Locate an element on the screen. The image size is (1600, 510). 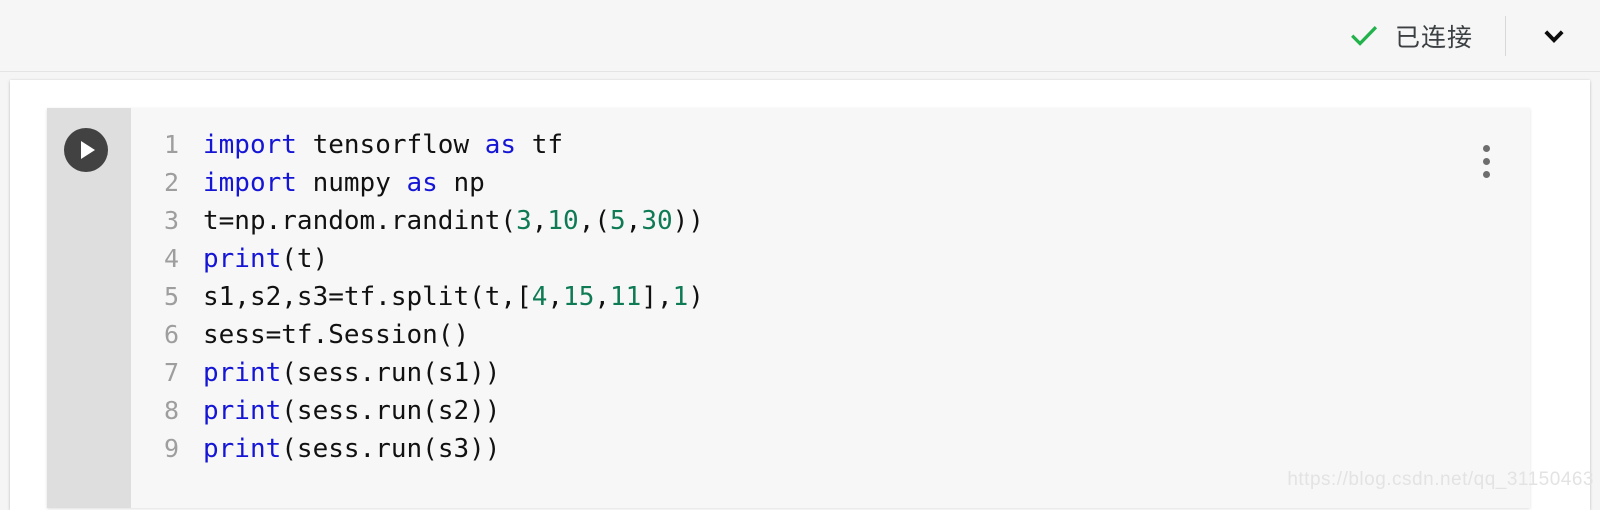
line-number: 6 is located at coordinates (171, 334).